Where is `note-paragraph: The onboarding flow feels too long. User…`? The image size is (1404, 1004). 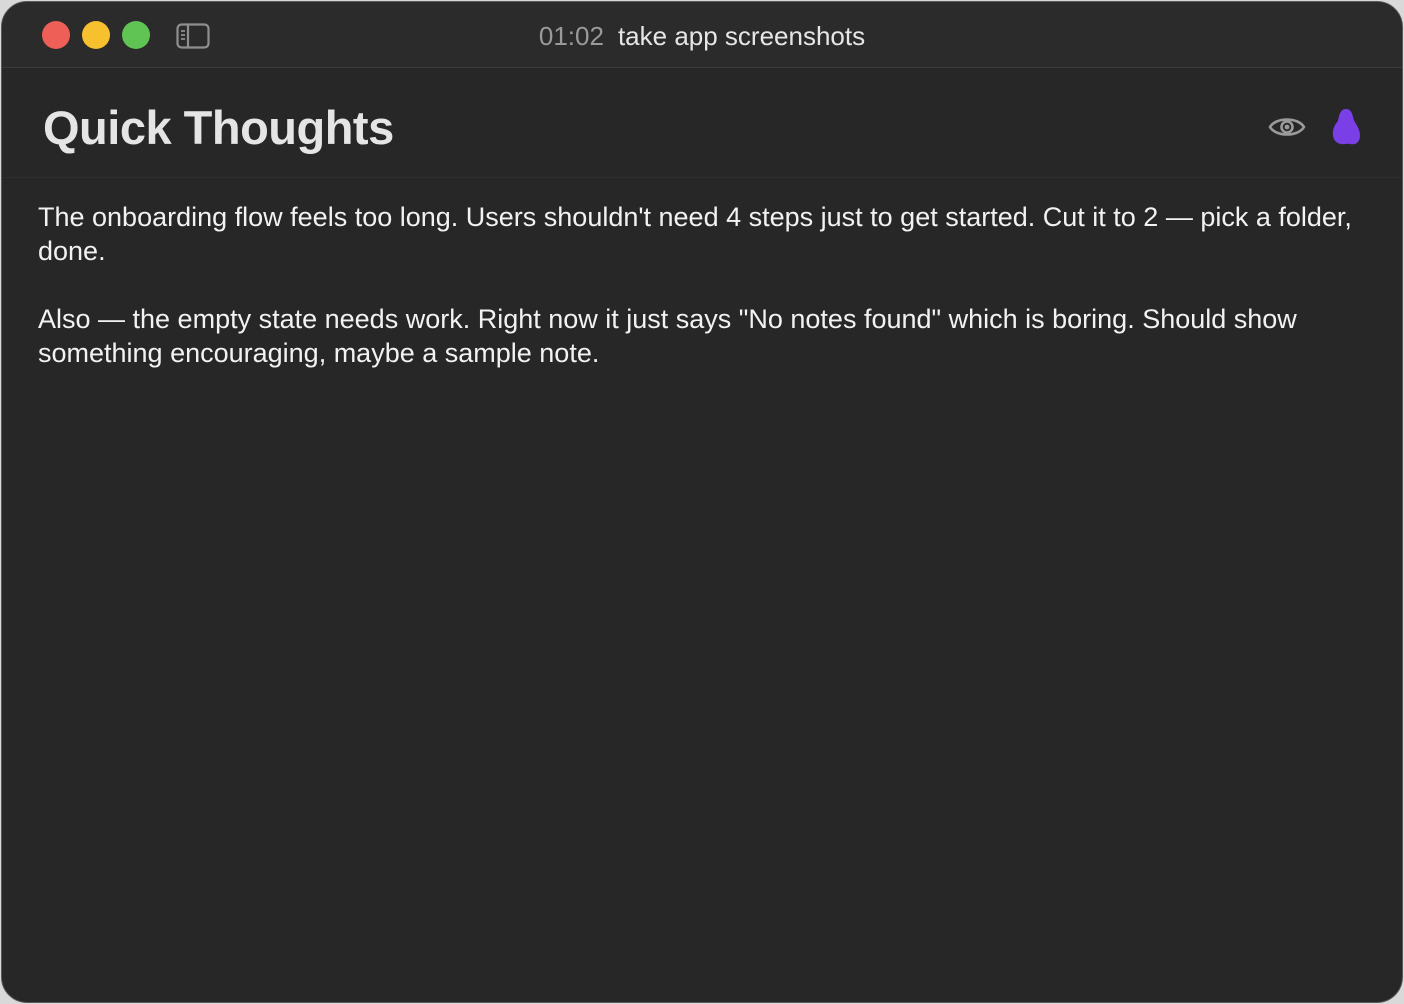 note-paragraph: The onboarding flow feels too long. User… is located at coordinates (695, 234).